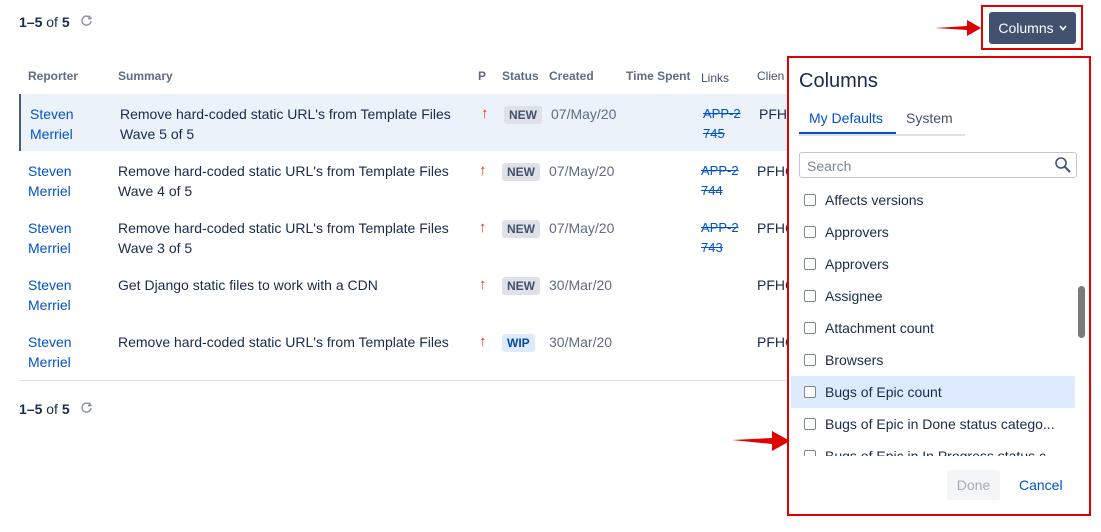  I want to click on column-option: Bugs of Epic count, so click(933, 392).